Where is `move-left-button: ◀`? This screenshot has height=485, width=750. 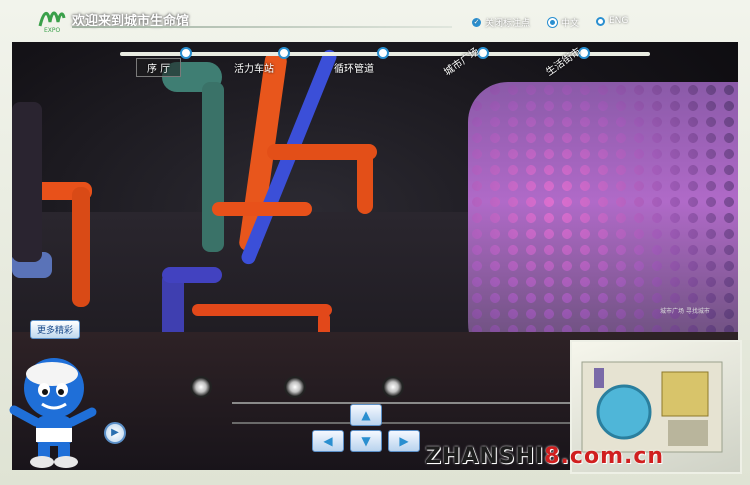 move-left-button: ◀ is located at coordinates (328, 441).